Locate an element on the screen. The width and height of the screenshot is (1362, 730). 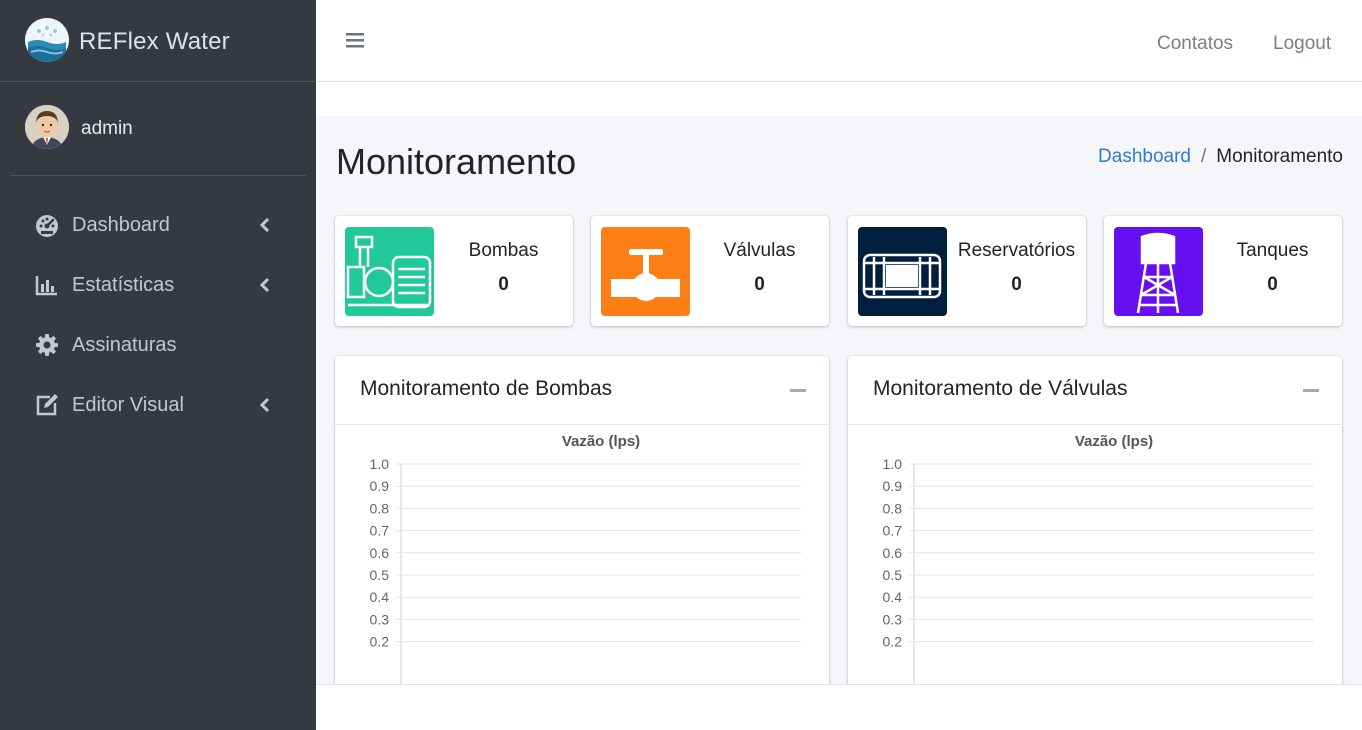
breadcrumb-current: Monitoramento is located at coordinates (1279, 156).